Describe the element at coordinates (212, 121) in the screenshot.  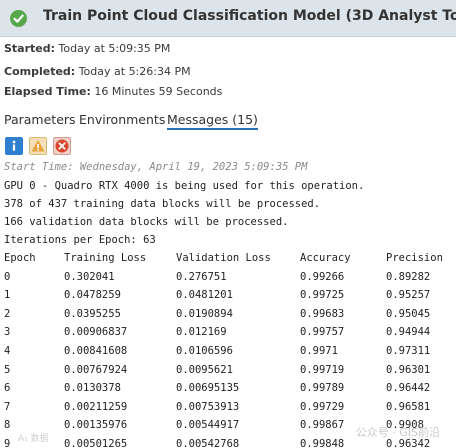
I see `tab-messages: Messages (15)` at that location.